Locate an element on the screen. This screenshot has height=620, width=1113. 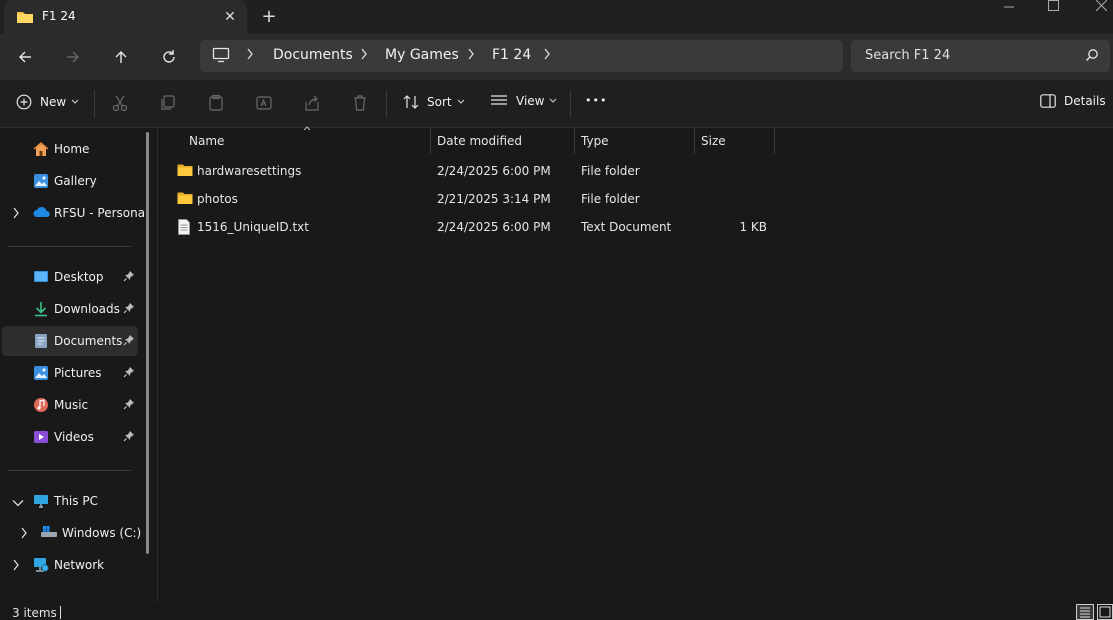
search-input: Search F1 24 is located at coordinates (980, 56).